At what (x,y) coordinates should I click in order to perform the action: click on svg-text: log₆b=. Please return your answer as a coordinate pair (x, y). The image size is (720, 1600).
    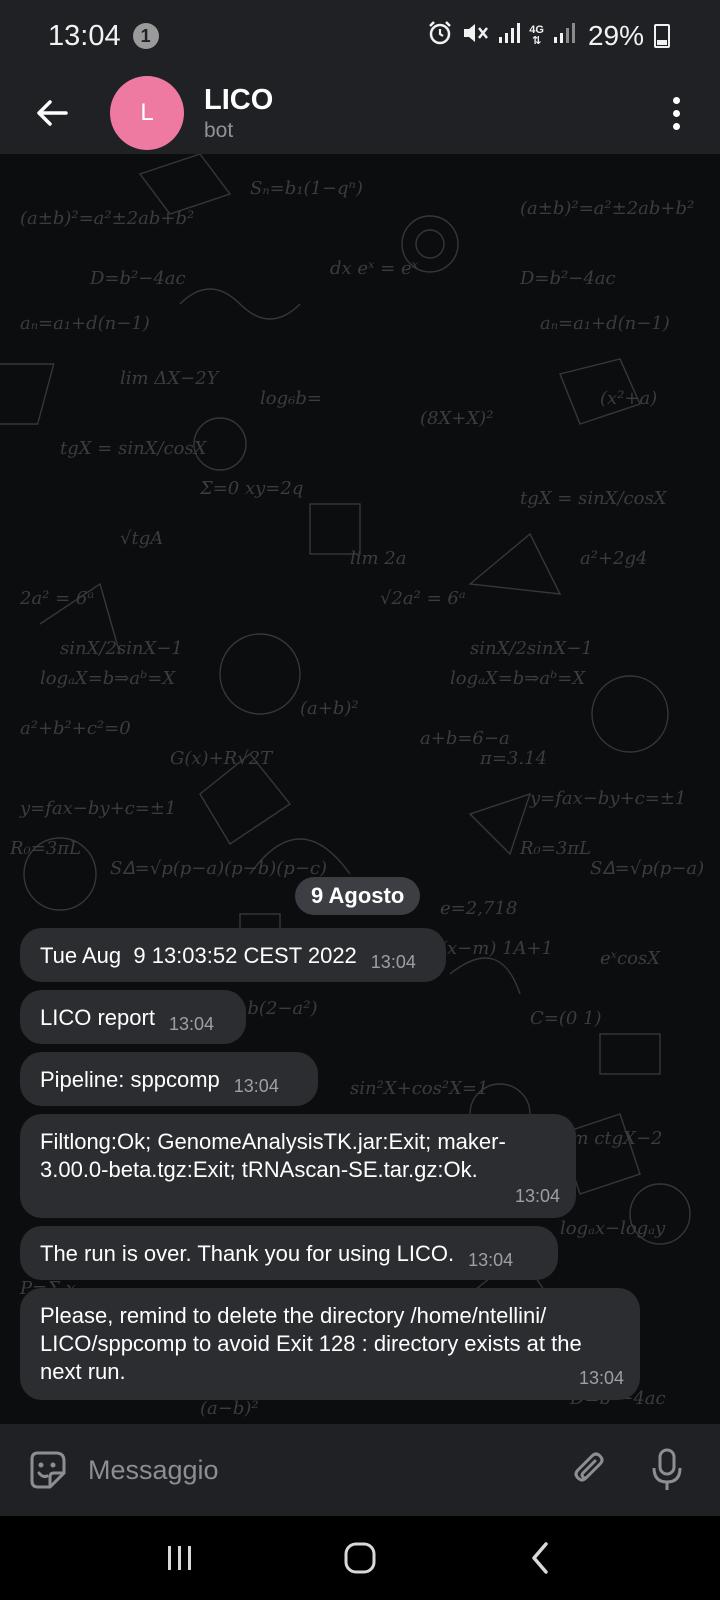
    Looking at the image, I should click on (291, 398).